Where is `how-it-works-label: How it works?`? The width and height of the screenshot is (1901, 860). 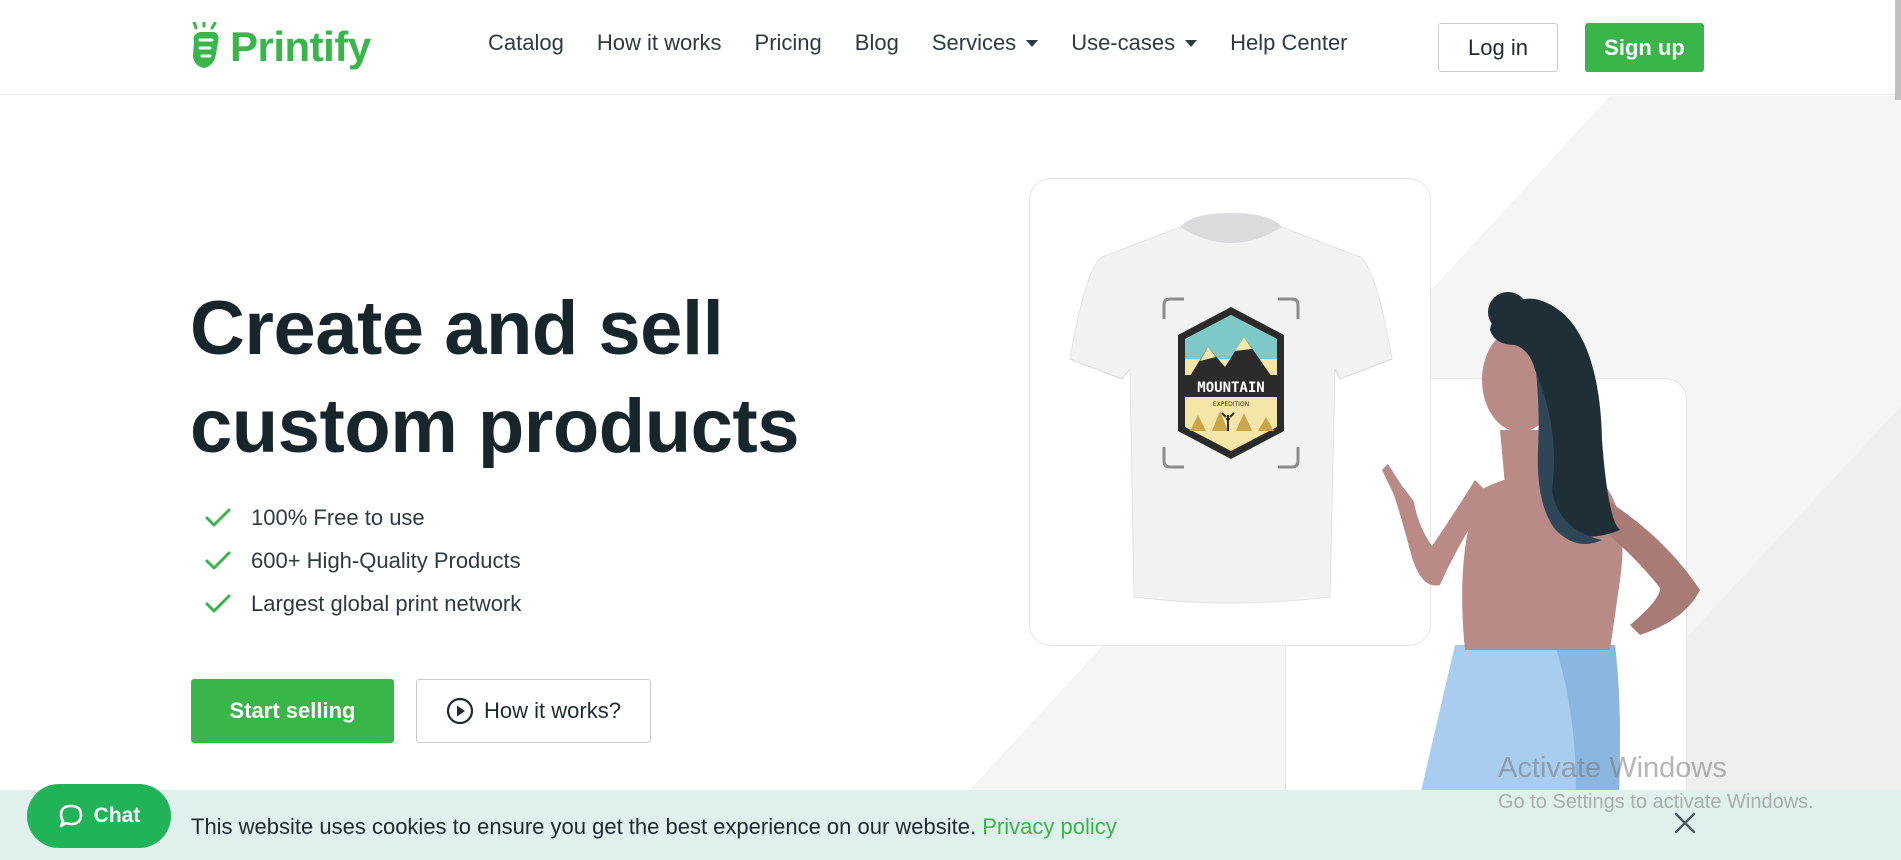 how-it-works-label: How it works? is located at coordinates (552, 710).